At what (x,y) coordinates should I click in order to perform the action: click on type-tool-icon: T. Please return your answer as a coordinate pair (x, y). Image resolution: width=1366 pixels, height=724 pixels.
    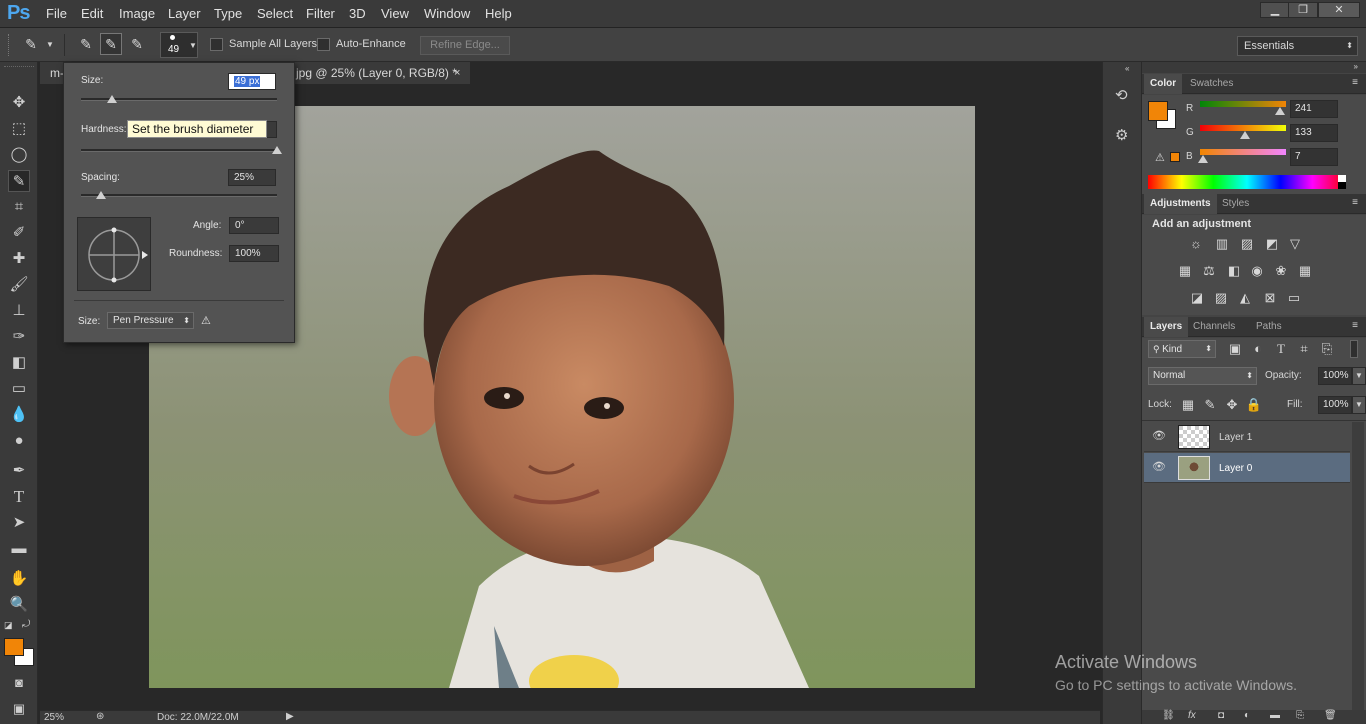
    Looking at the image, I should click on (19, 497).